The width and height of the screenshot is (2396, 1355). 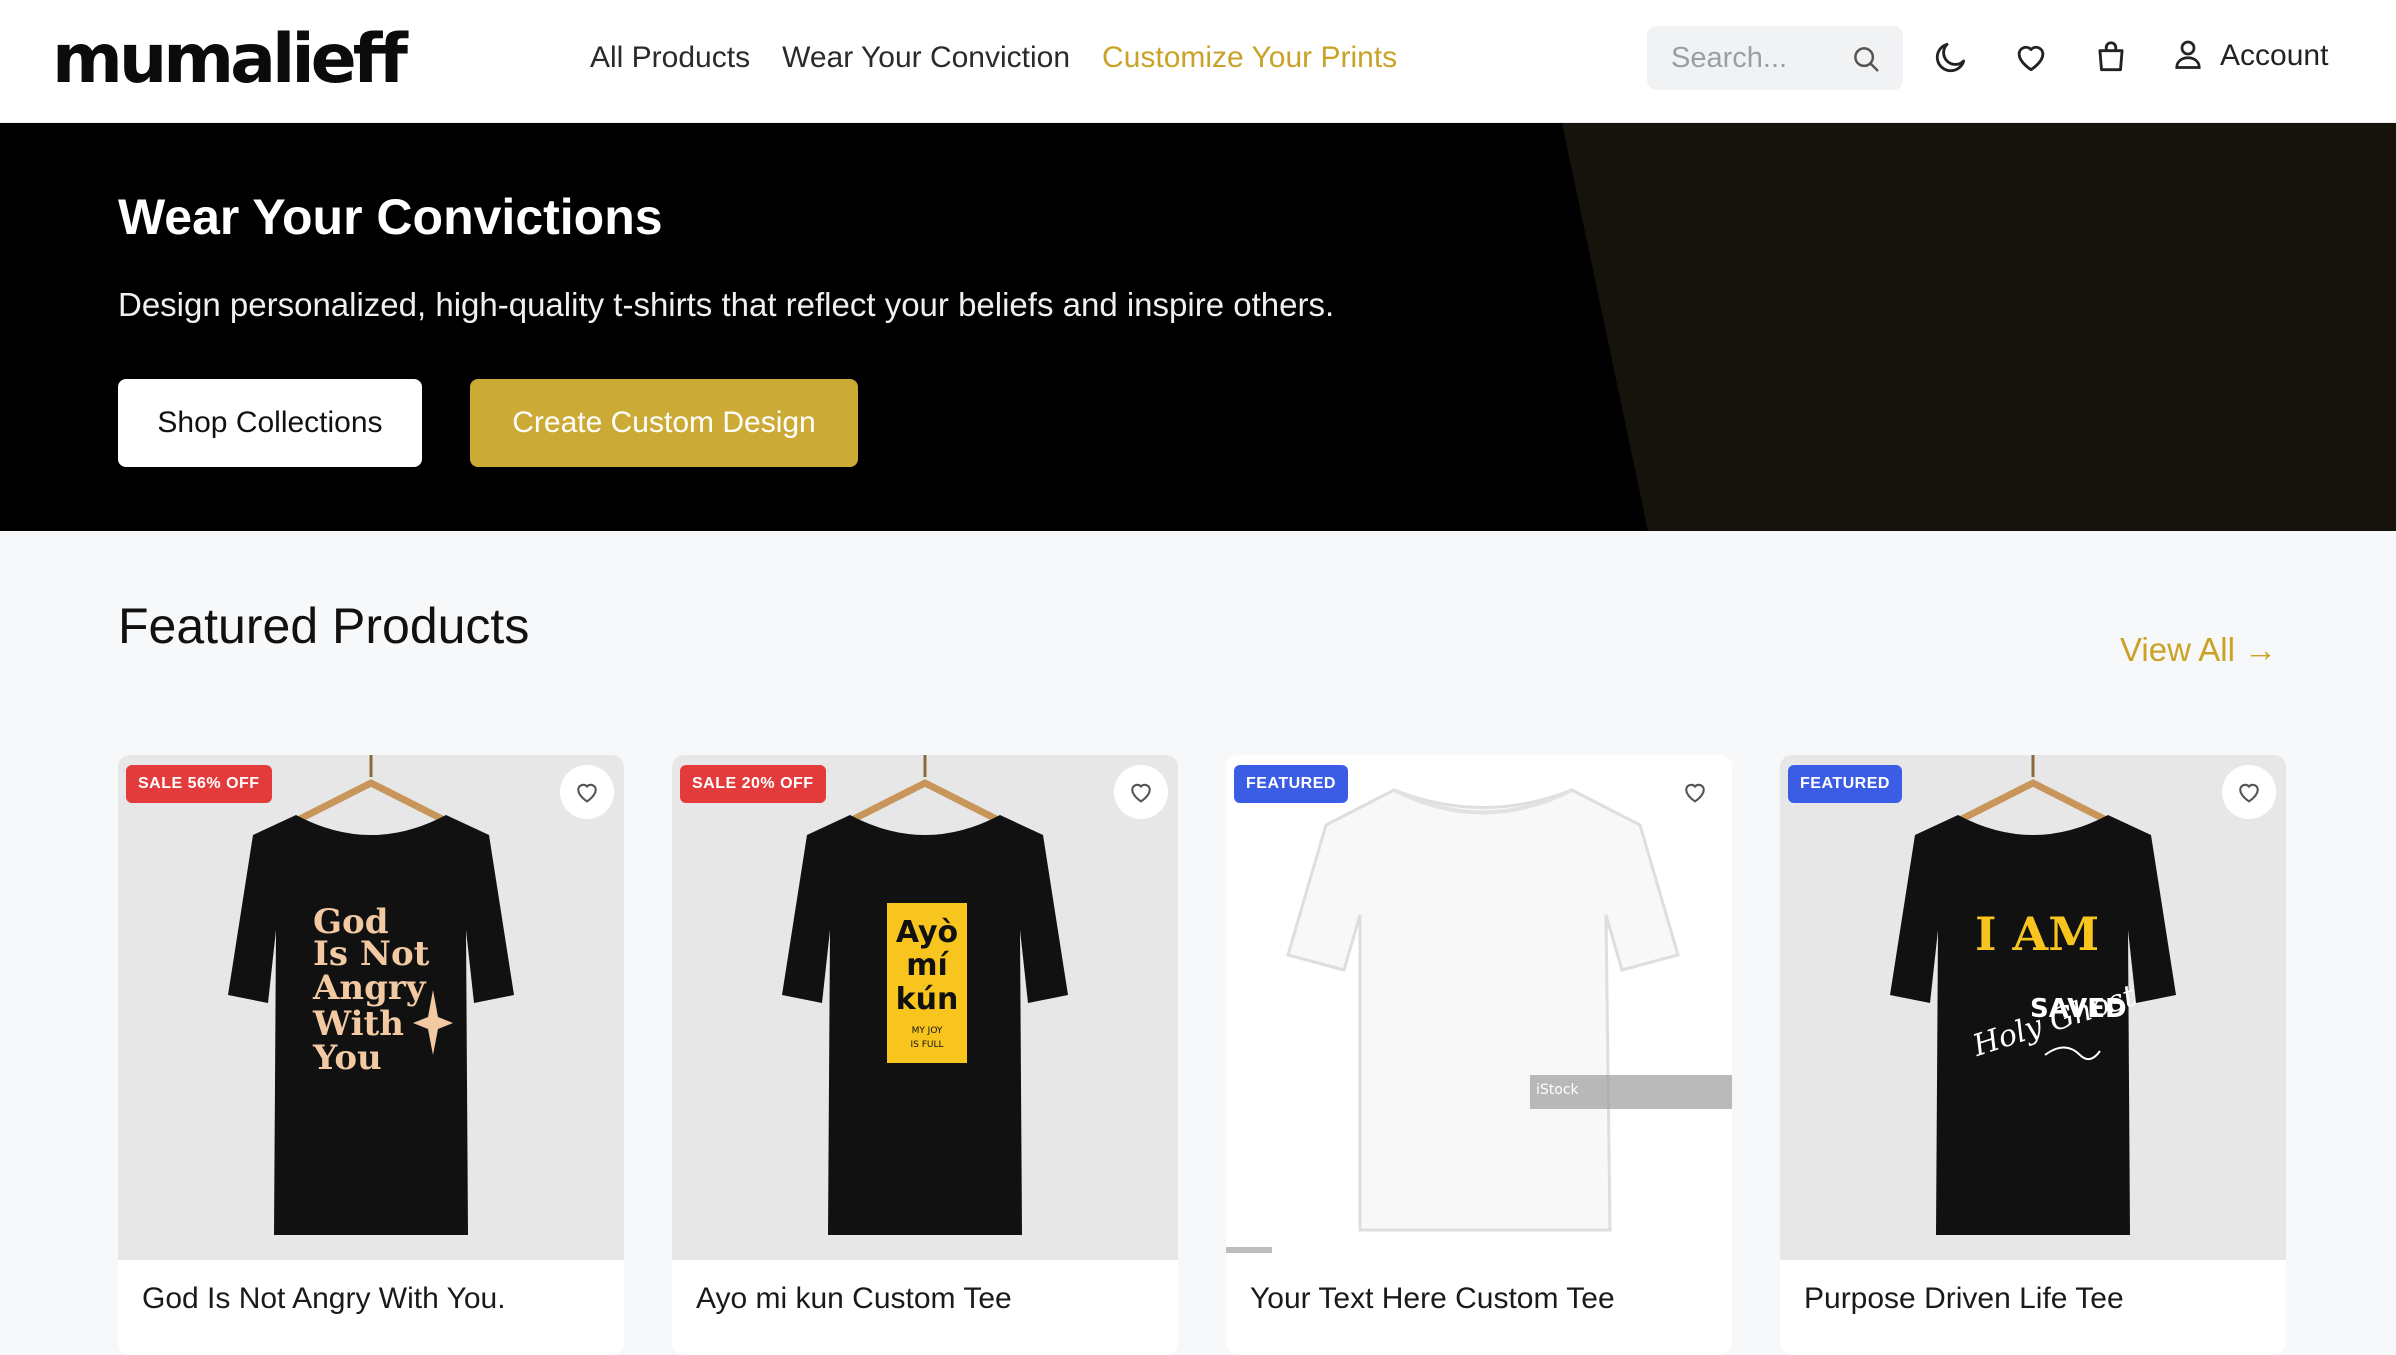 What do you see at coordinates (2111, 59) in the screenshot?
I see `shopping-bag-icon` at bounding box center [2111, 59].